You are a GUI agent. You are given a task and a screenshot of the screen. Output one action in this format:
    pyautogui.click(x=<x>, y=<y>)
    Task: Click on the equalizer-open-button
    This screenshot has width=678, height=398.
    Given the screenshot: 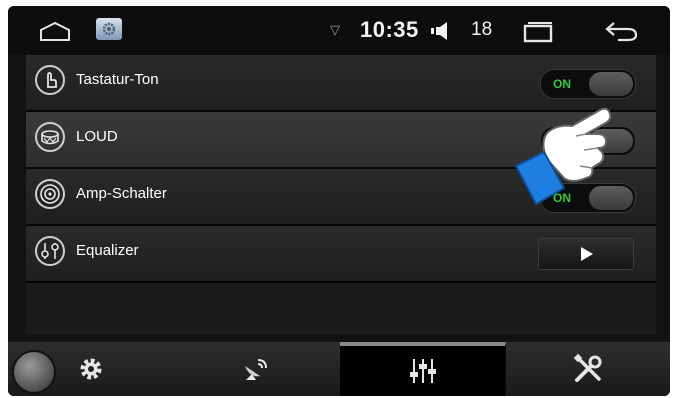 What is the action you would take?
    pyautogui.click(x=586, y=254)
    